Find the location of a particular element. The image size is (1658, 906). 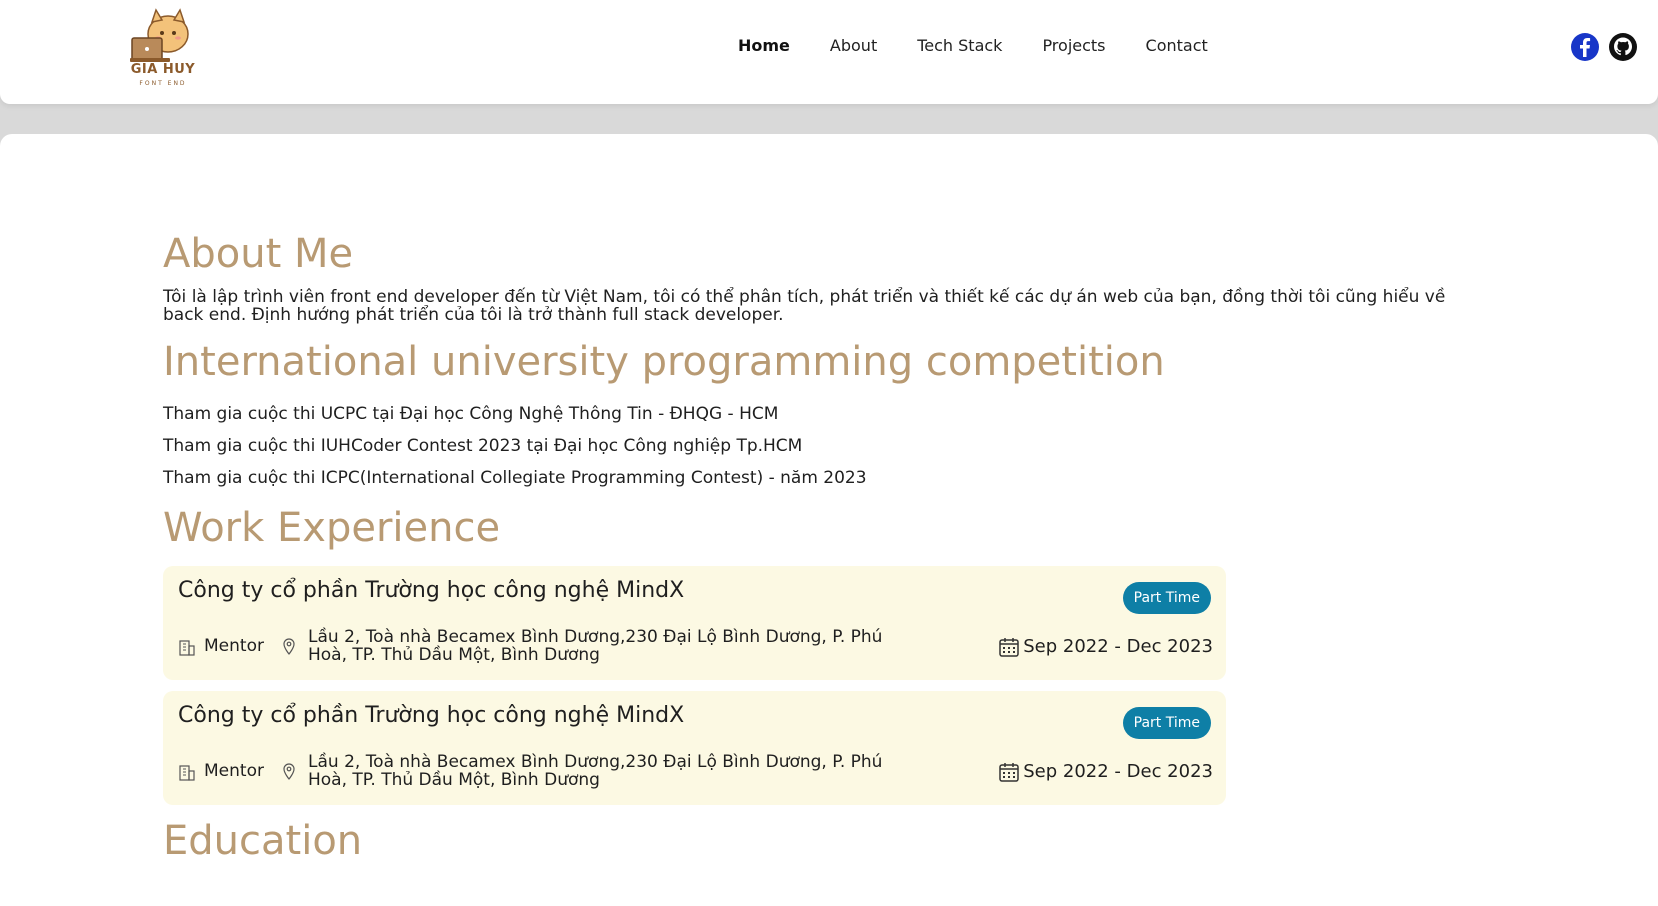

nav-about: About is located at coordinates (853, 45).